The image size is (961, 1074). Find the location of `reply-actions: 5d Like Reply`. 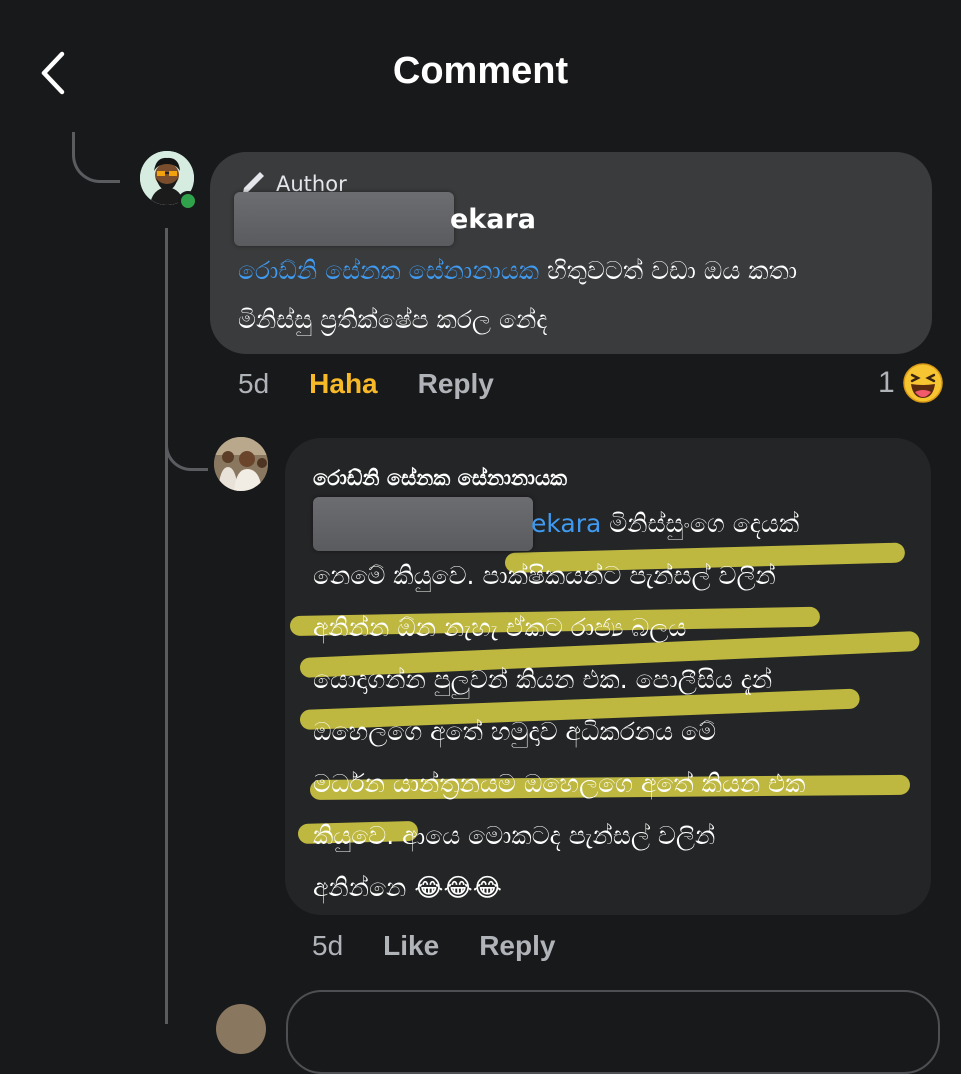

reply-actions: 5d Like Reply is located at coordinates (453, 946).